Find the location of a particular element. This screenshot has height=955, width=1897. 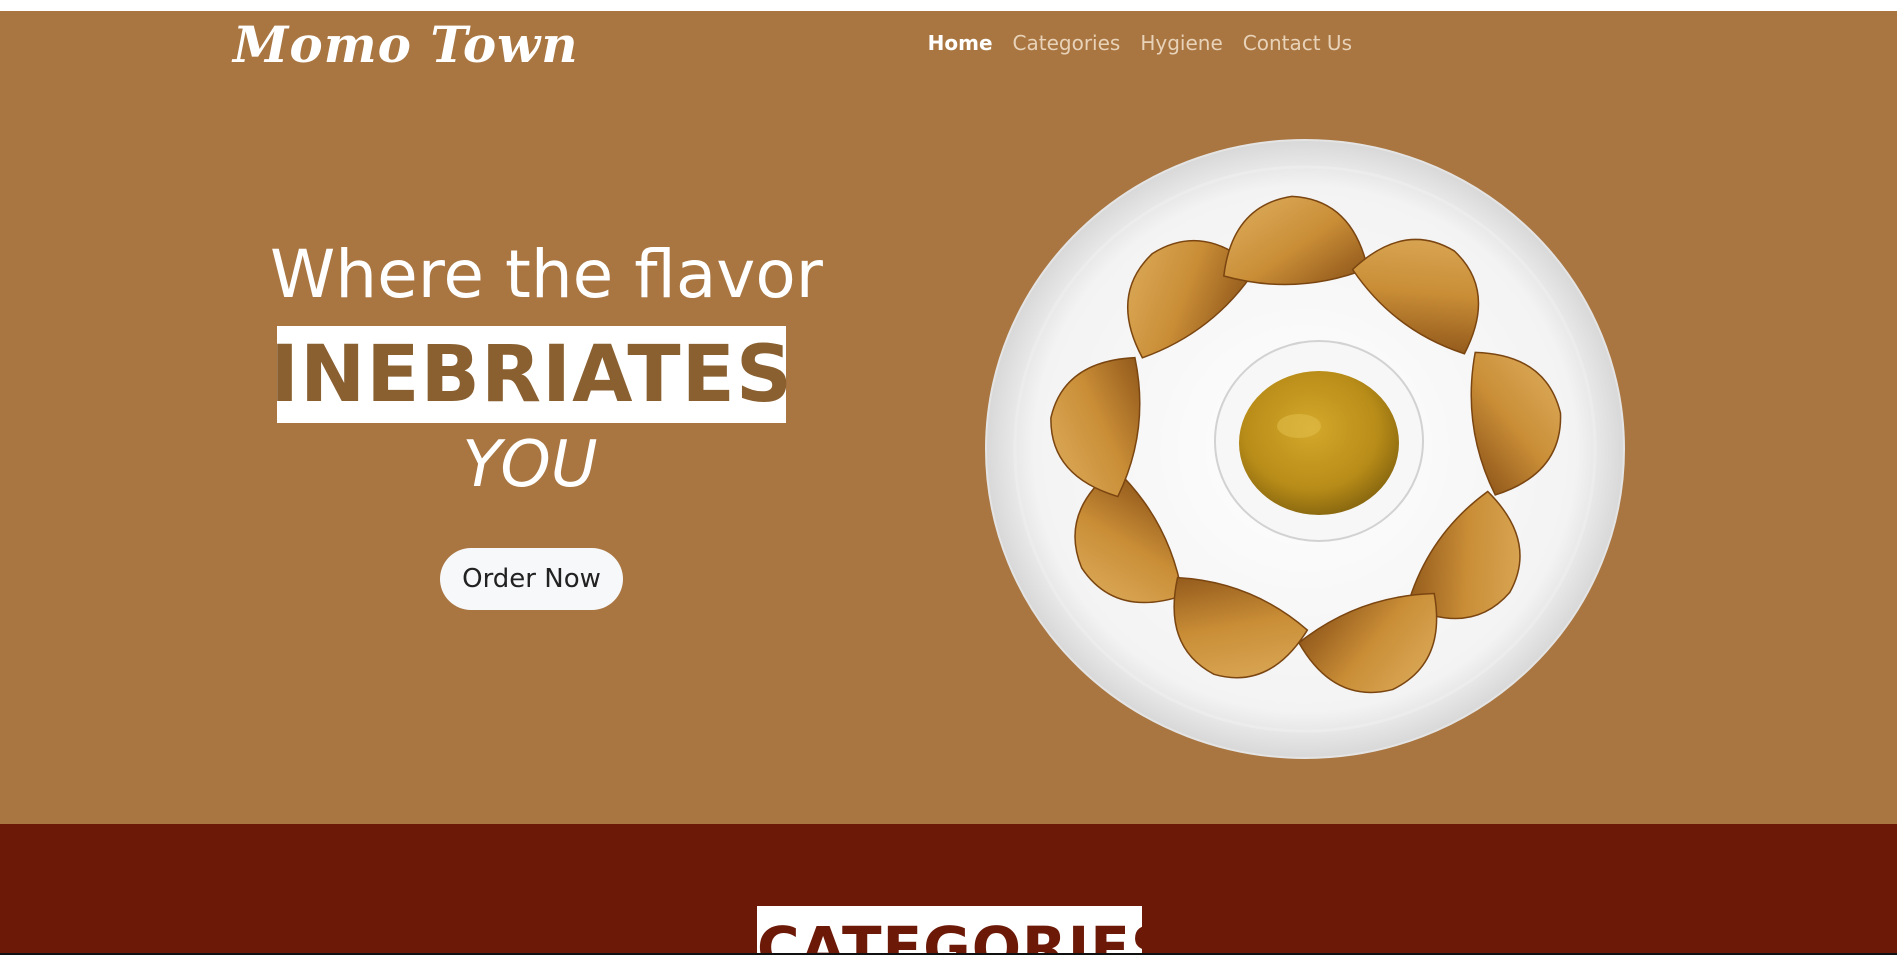

main-nav: Home Categories Hygiene Contact Us is located at coordinates (1140, 43).